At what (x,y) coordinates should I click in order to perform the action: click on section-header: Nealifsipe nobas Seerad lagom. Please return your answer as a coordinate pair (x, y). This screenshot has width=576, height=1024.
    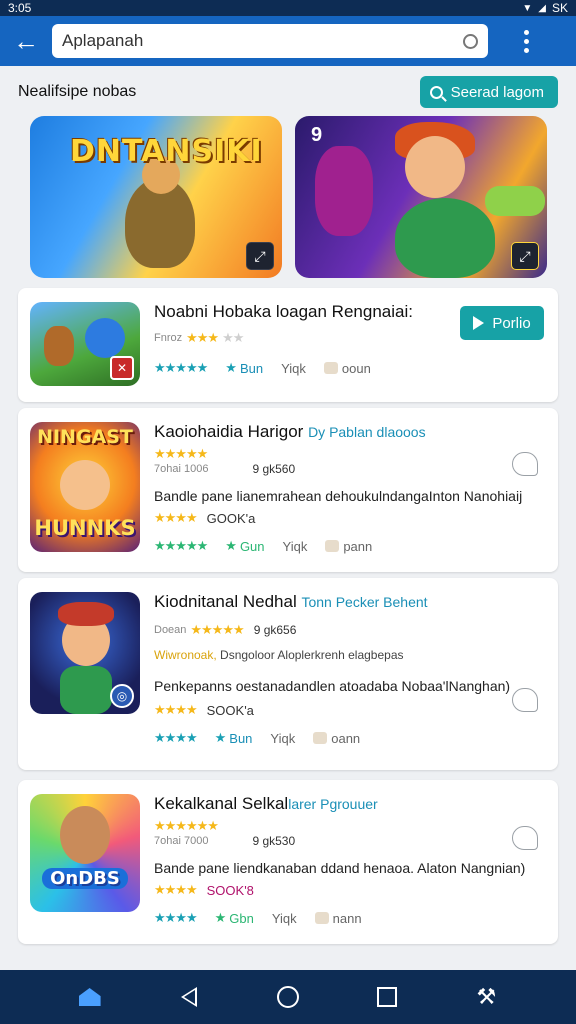
    Looking at the image, I should click on (288, 92).